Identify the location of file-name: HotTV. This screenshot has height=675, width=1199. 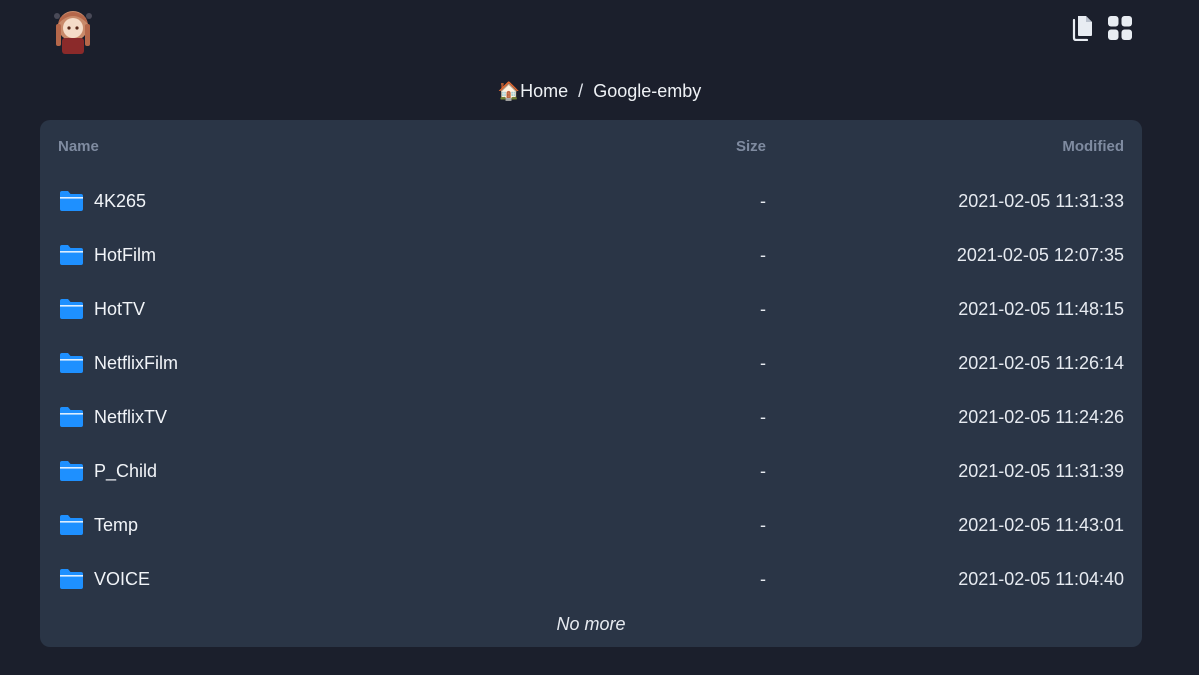
(120, 309).